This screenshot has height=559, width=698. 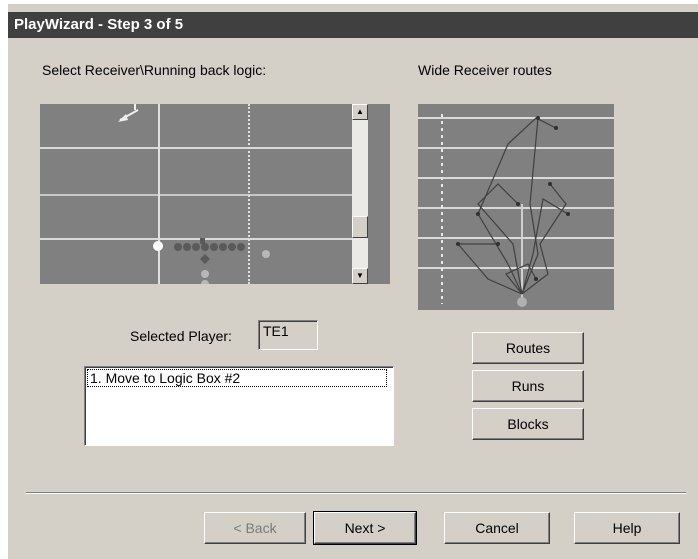 What do you see at coordinates (205, 259) in the screenshot?
I see `qb-marker` at bounding box center [205, 259].